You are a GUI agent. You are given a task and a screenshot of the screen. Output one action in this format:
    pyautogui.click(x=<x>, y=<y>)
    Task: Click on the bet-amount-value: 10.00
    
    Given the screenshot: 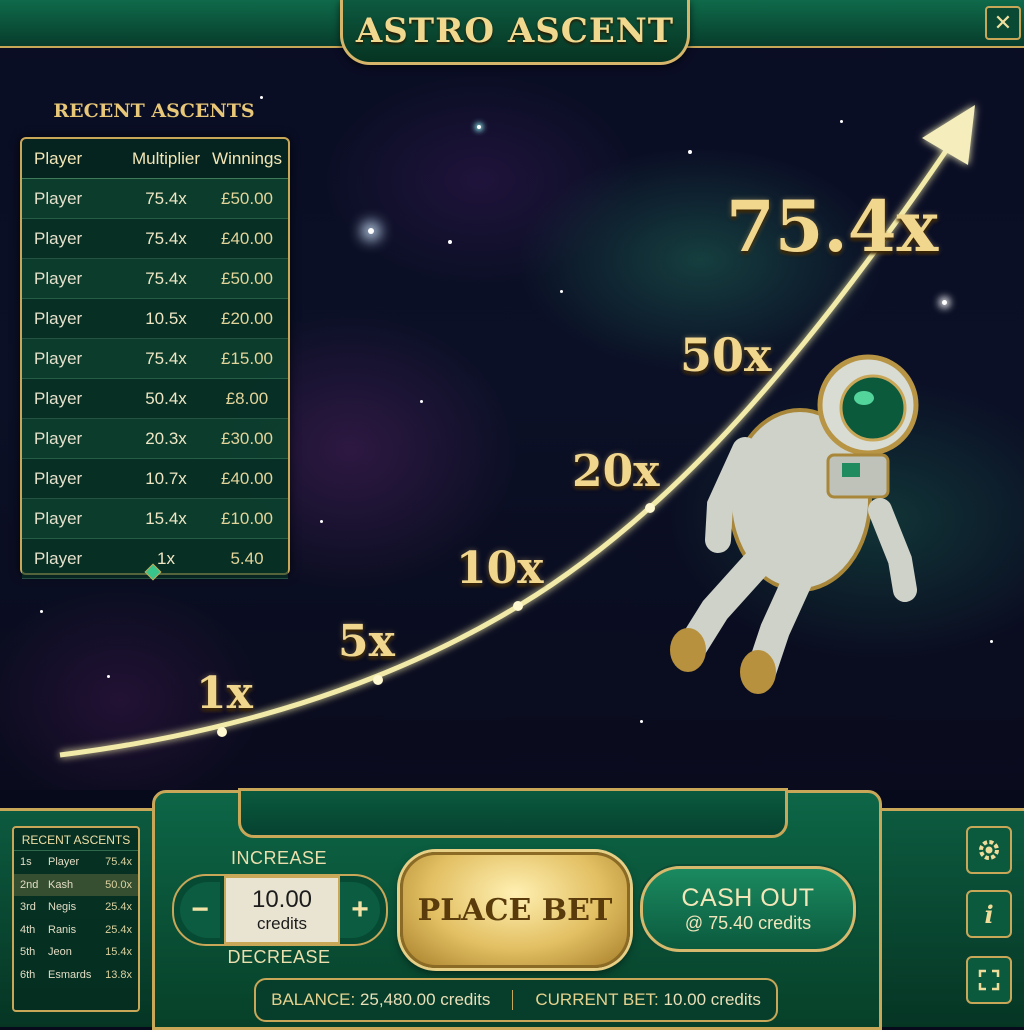 What is the action you would take?
    pyautogui.click(x=282, y=899)
    